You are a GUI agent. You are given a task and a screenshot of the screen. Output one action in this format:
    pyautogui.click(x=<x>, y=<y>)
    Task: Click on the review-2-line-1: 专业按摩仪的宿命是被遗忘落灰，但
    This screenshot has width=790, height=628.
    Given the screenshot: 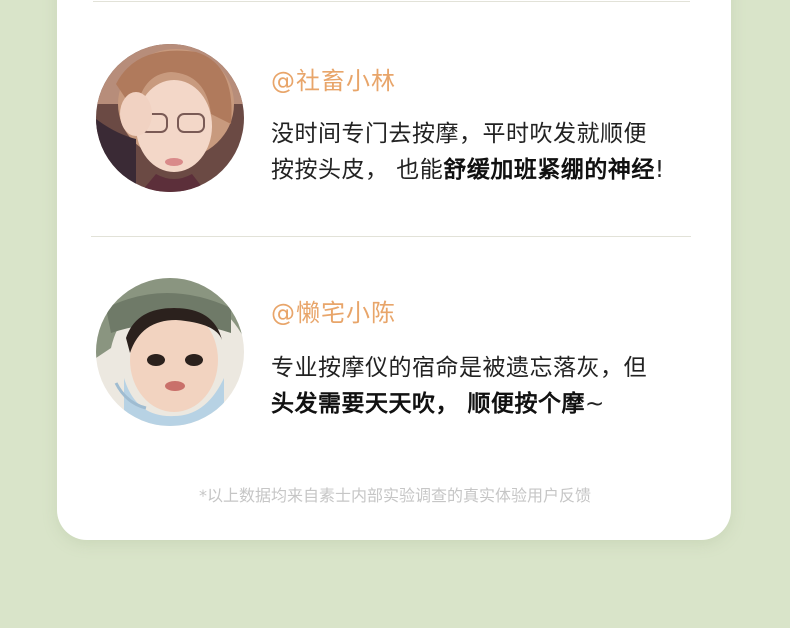 What is the action you would take?
    pyautogui.click(x=459, y=368)
    